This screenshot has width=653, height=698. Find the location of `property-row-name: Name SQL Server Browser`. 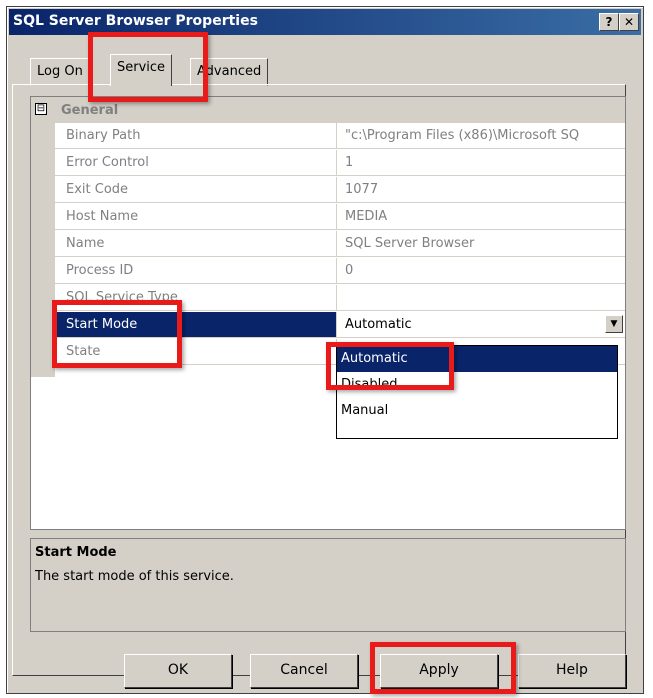

property-row-name: Name SQL Server Browser is located at coordinates (340, 244).